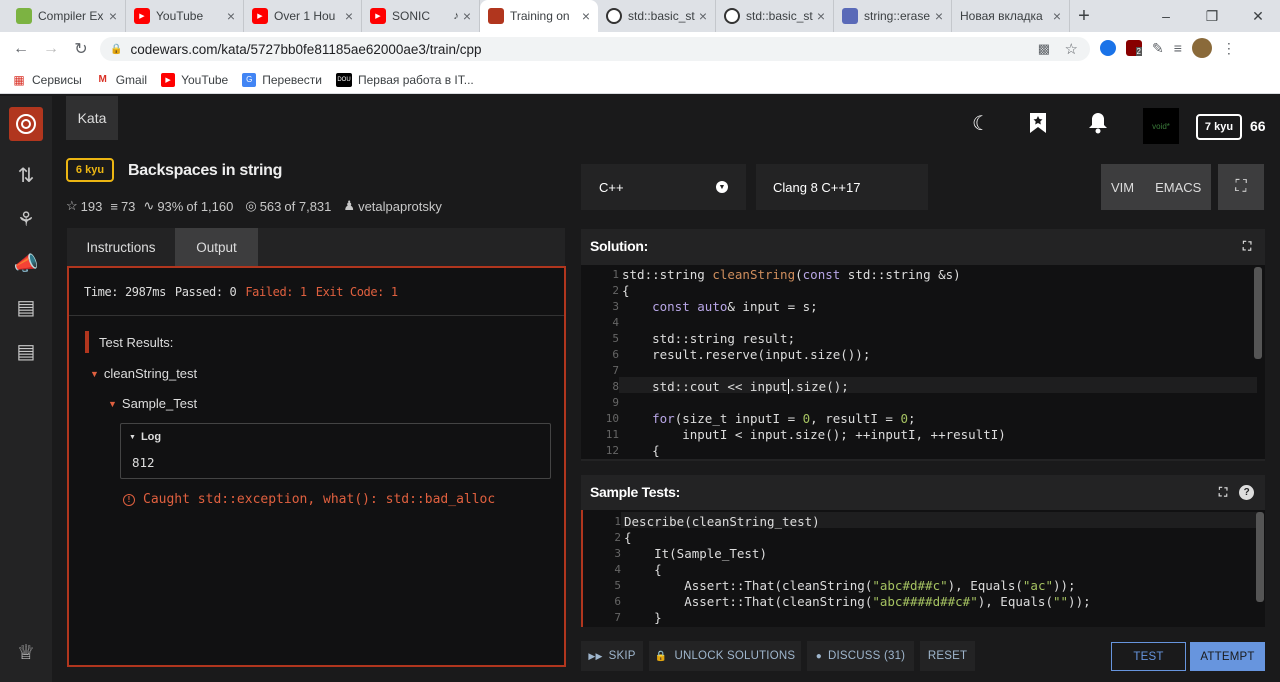 The image size is (1280, 682). I want to click on back-icon: ←, so click(21, 49).